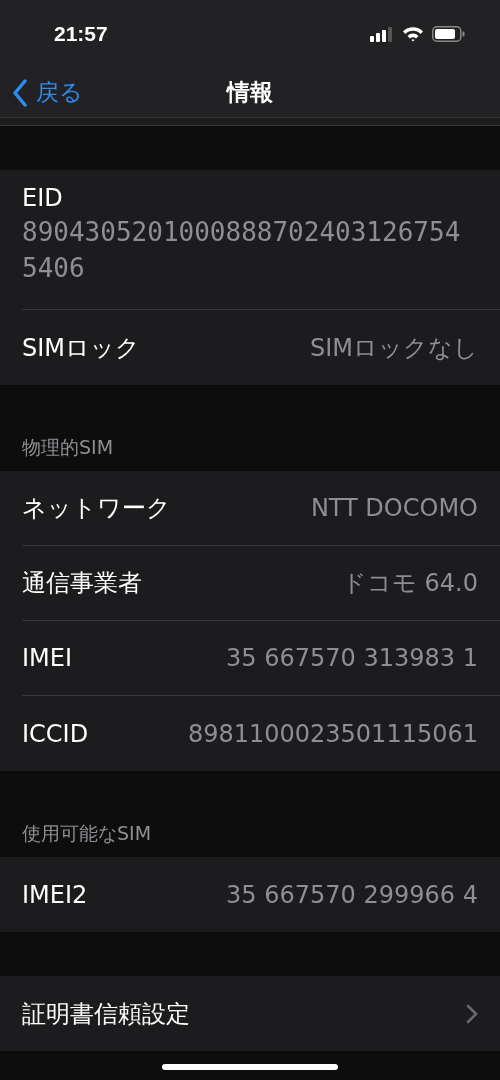 This screenshot has width=500, height=1080. Describe the element at coordinates (332, 733) in the screenshot. I see `row-value: 8981100023501115061` at that location.